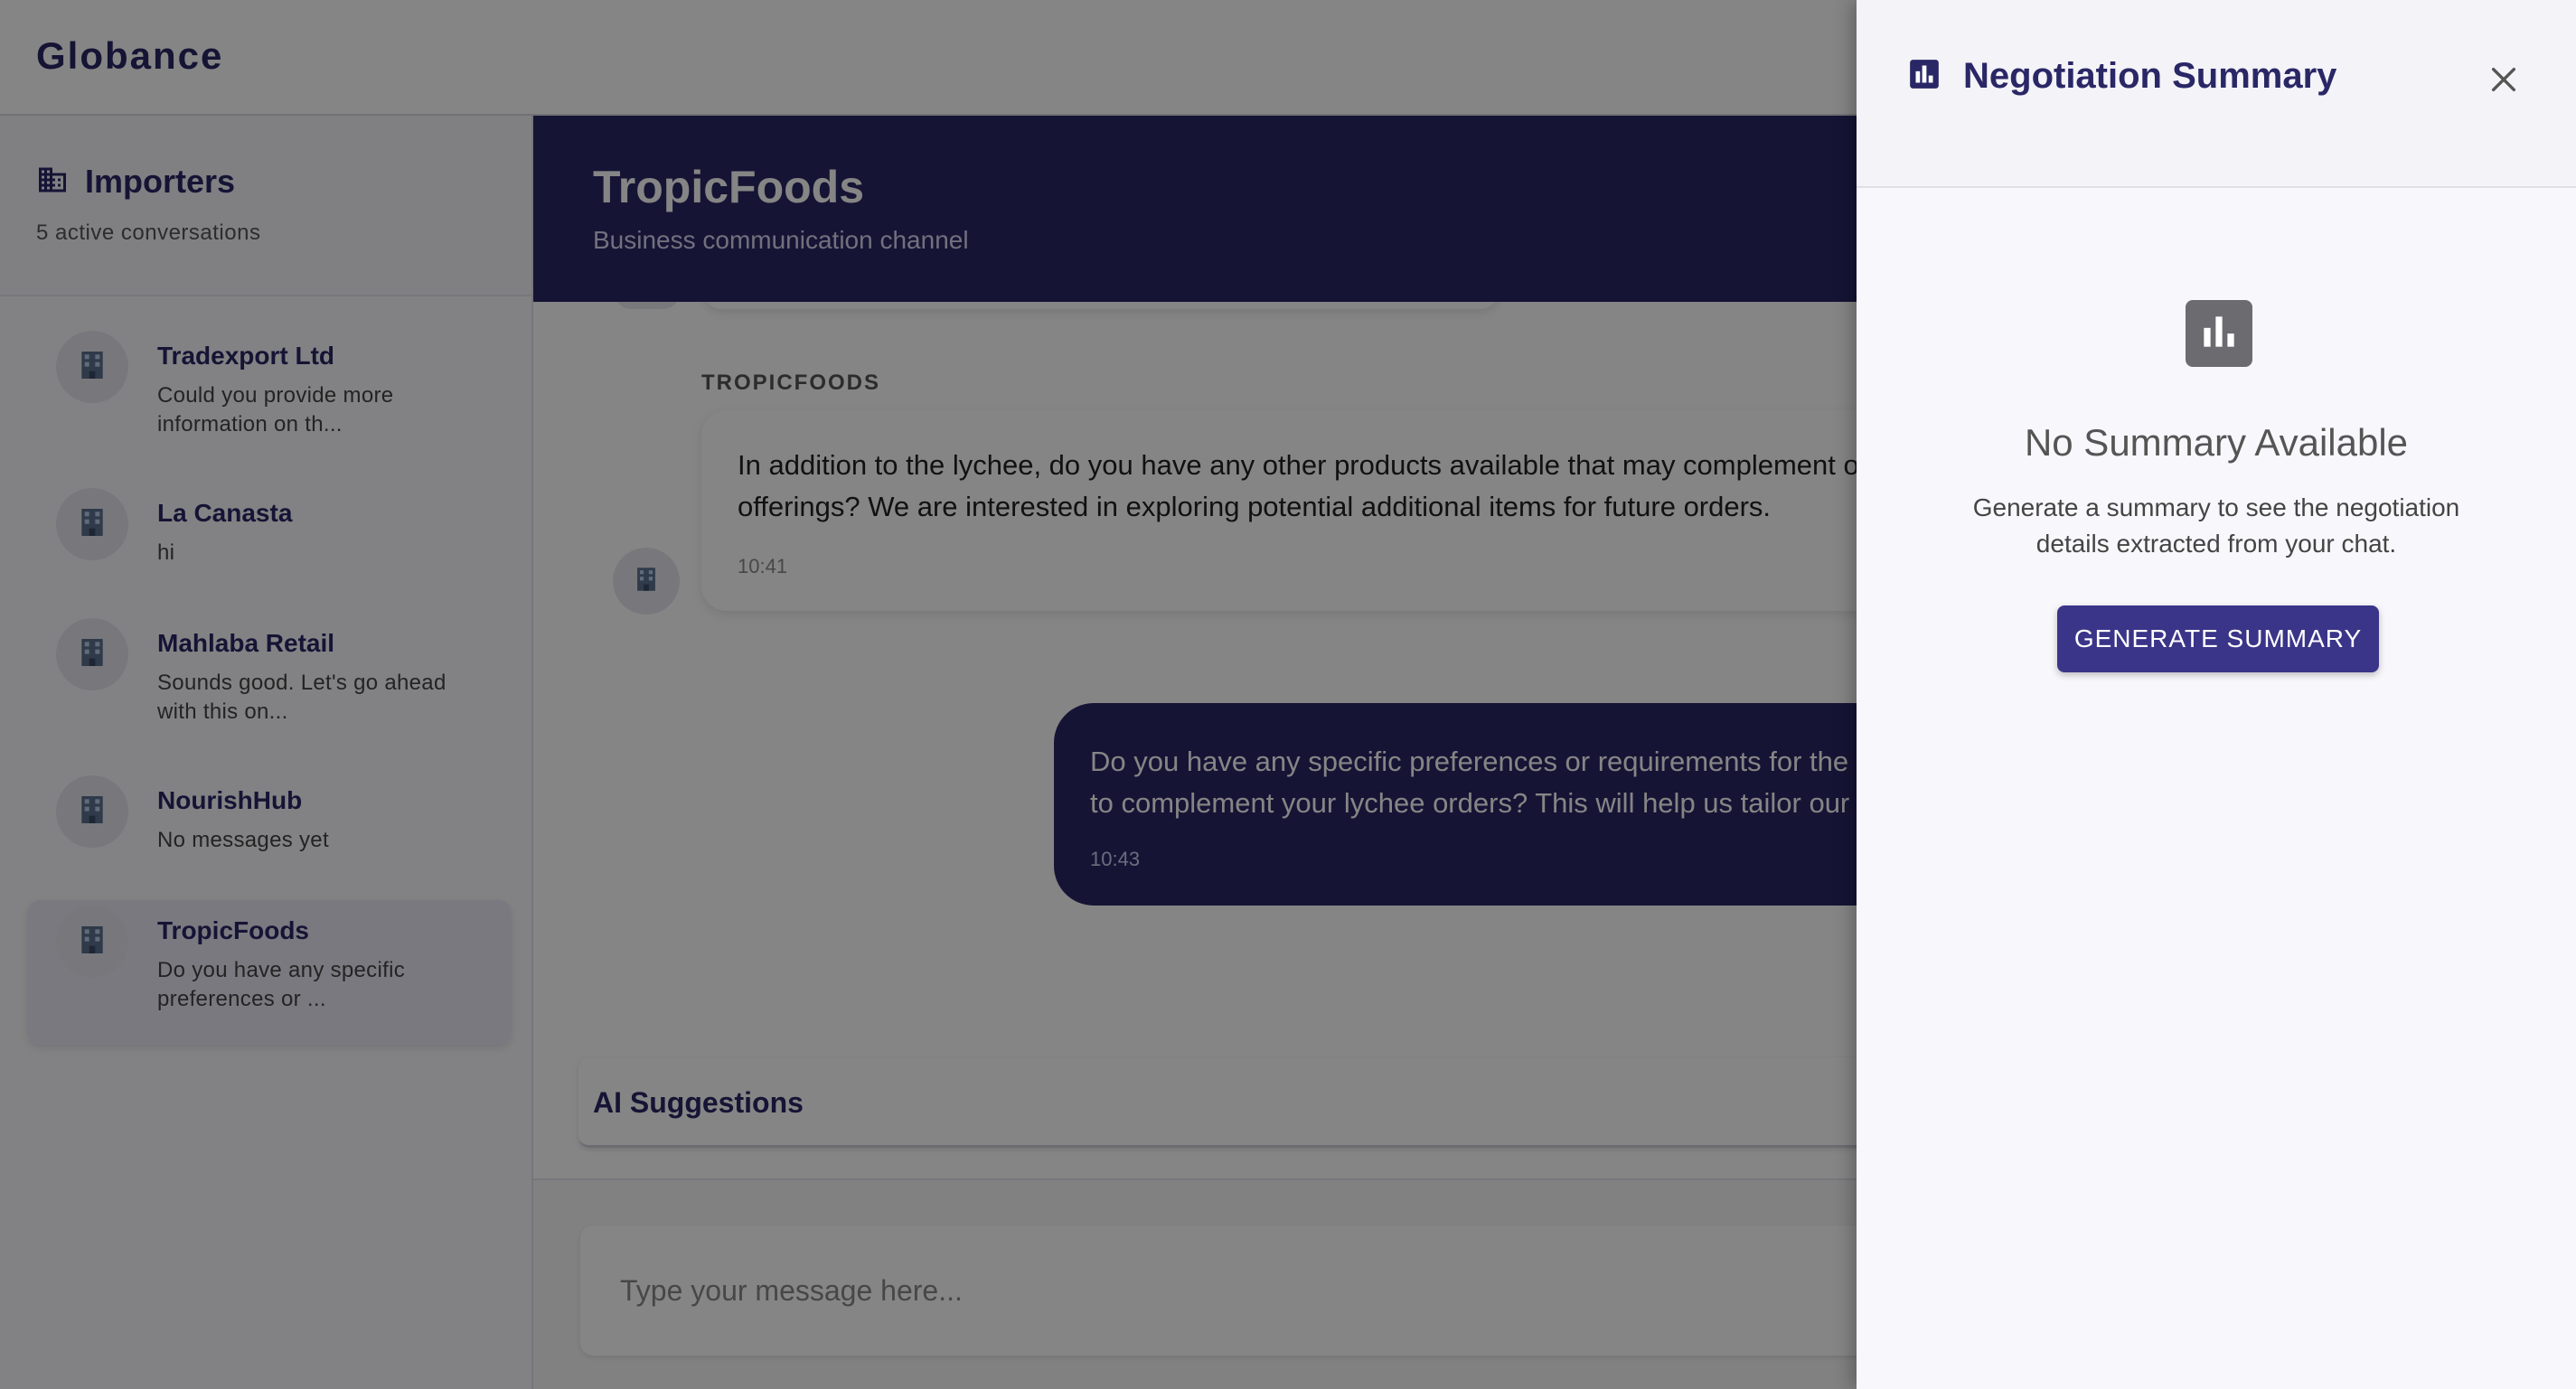 The width and height of the screenshot is (2576, 1389). Describe the element at coordinates (2150, 76) in the screenshot. I see `drawer-title-label: Negotiation Summary` at that location.